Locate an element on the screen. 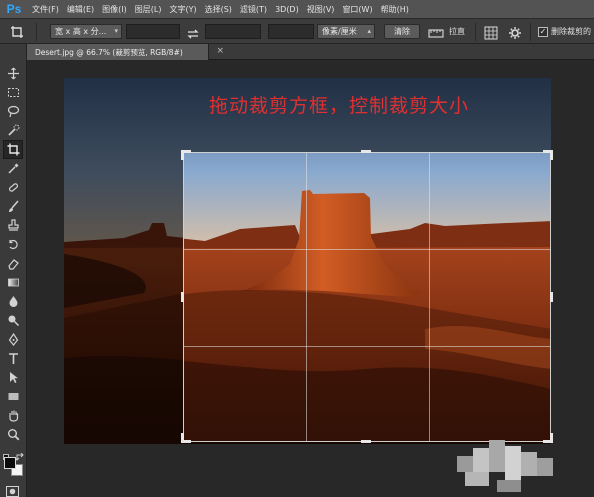  unit-dropdown: 像素/厘米 ▴ is located at coordinates (346, 31).